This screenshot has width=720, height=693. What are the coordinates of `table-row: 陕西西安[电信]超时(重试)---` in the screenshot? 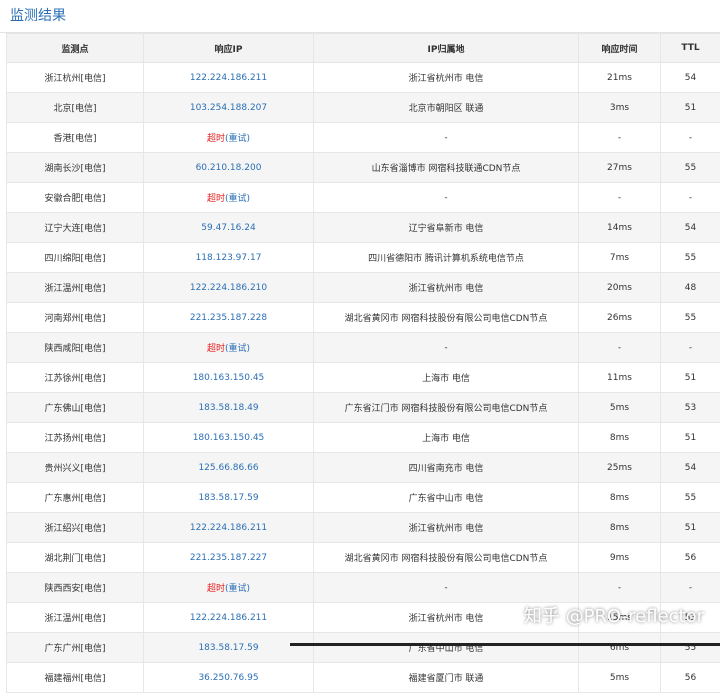 It's located at (363, 588).